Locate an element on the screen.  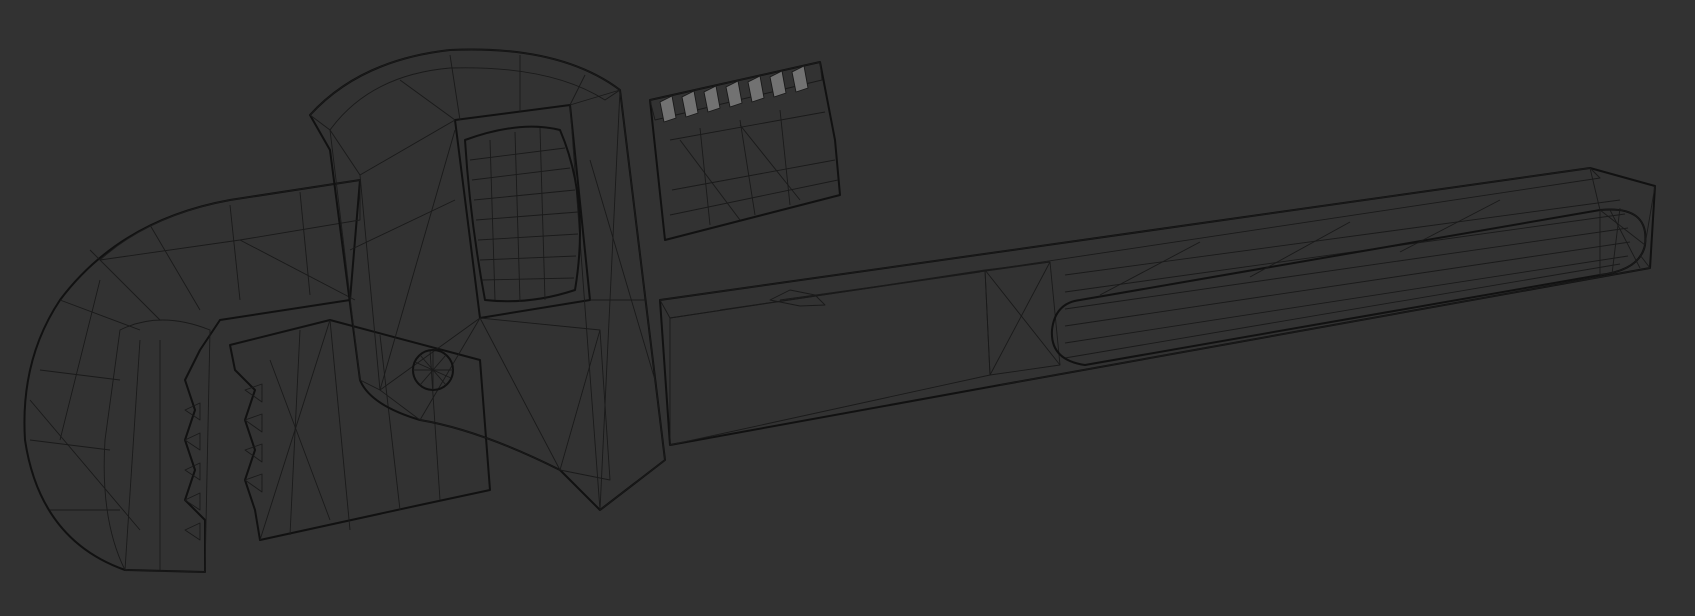
handle-grip-lines is located at coordinates (1325, 292).